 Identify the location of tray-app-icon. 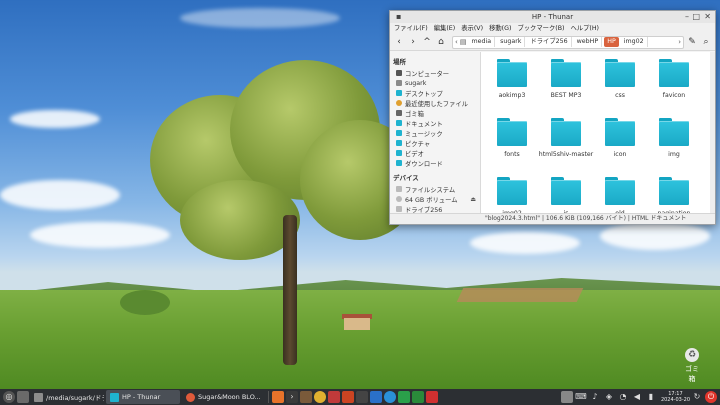
(566, 397).